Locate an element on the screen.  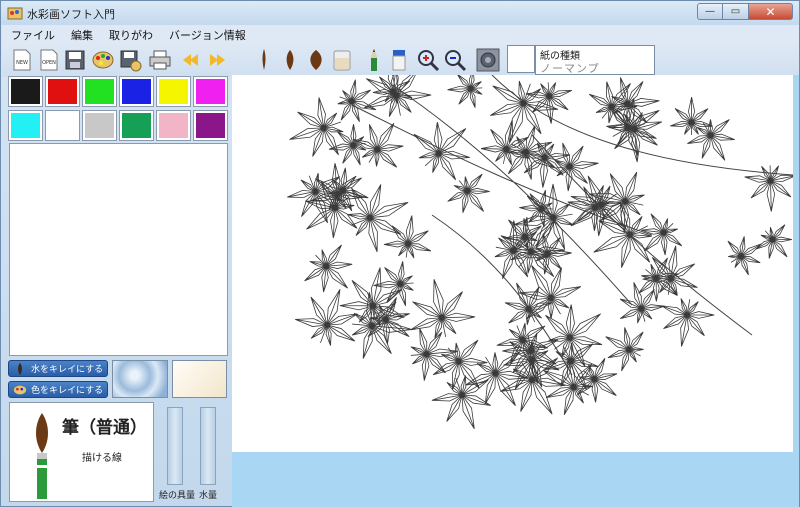
redo-icon is located at coordinates (217, 60).